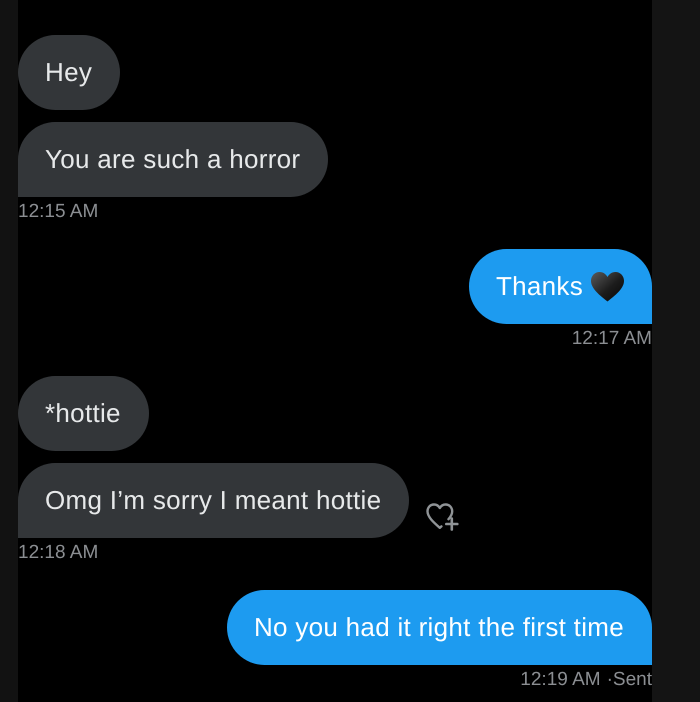 The height and width of the screenshot is (702, 700). What do you see at coordinates (58, 212) in the screenshot?
I see `timestamp: 12:15 AM` at bounding box center [58, 212].